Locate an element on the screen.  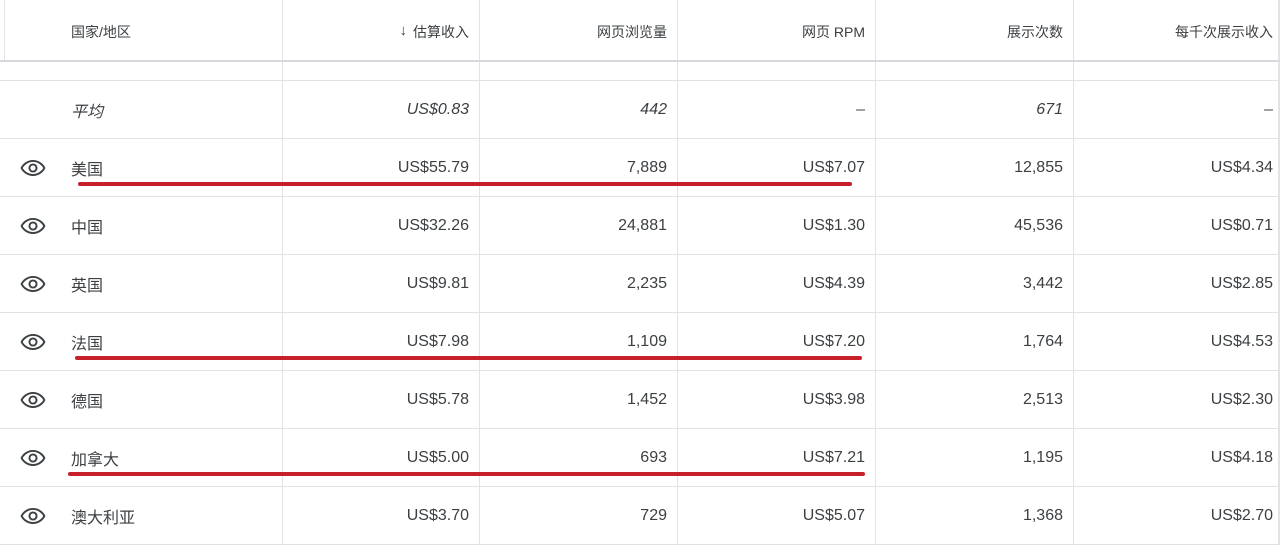
est-revenue-value: US$3.70 is located at coordinates (381, 515).